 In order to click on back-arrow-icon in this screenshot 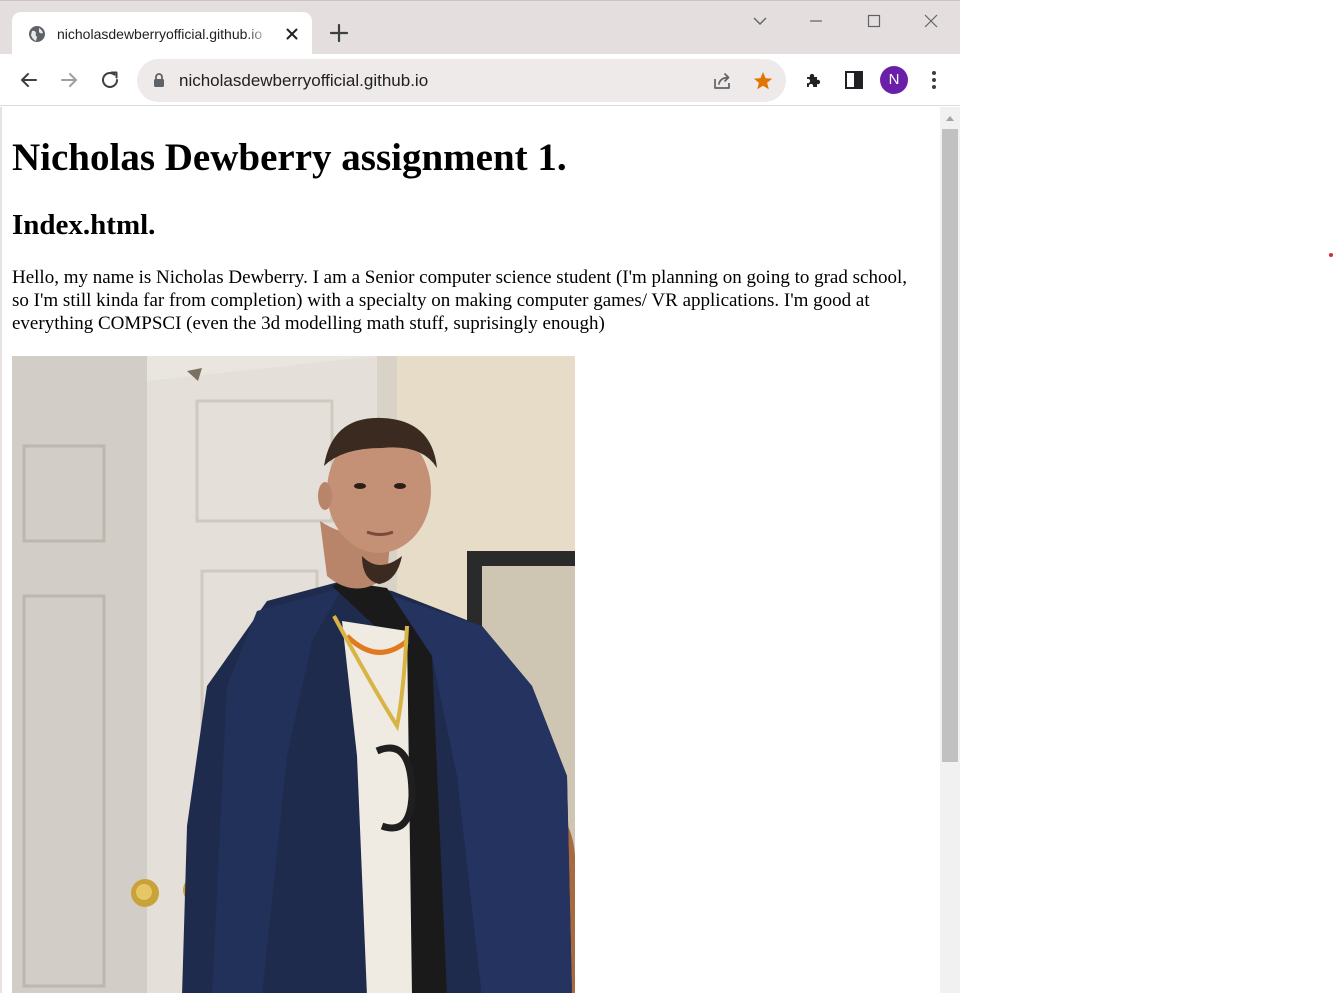, I will do `click(29, 80)`.